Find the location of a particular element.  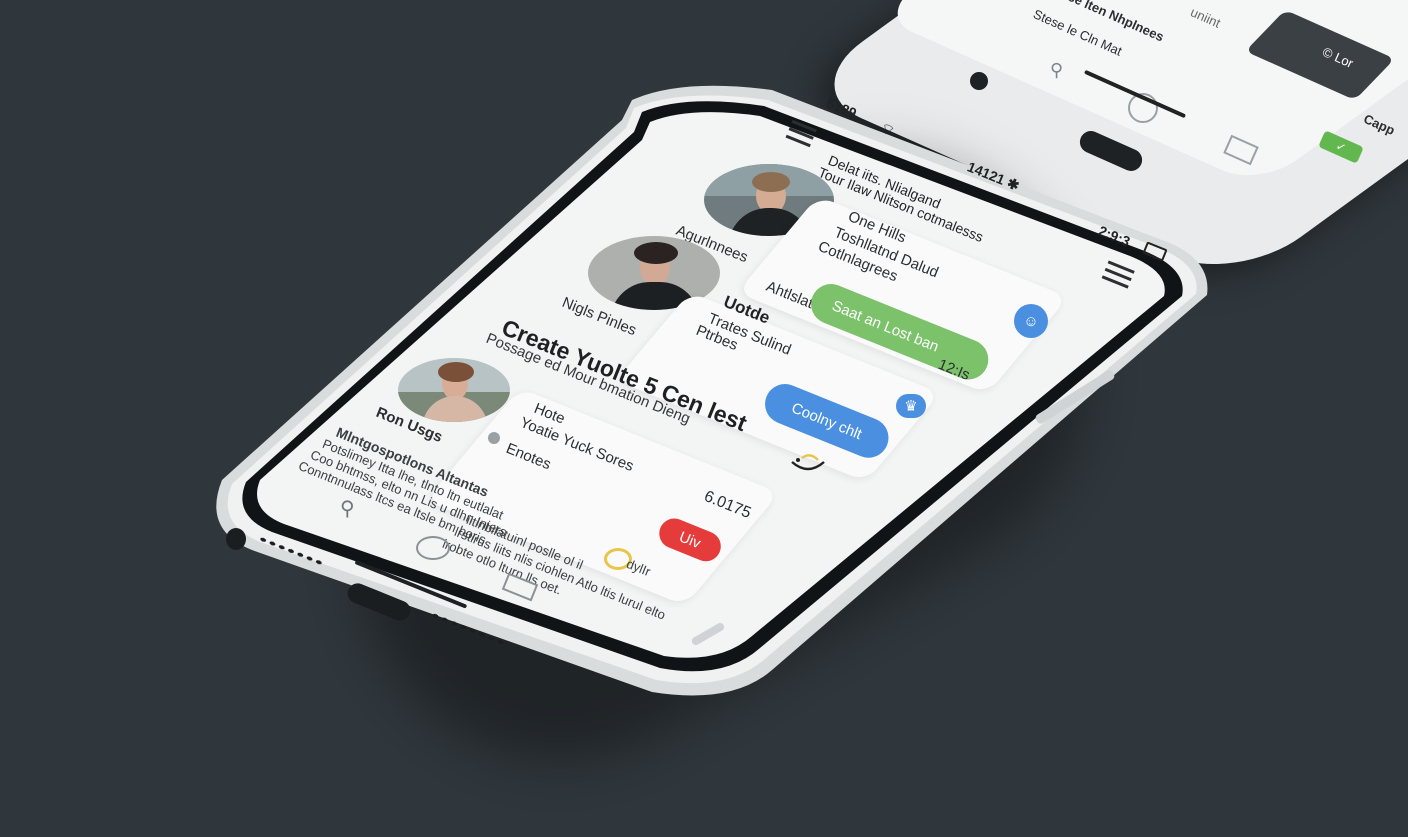

status-dot is located at coordinates (494, 438).